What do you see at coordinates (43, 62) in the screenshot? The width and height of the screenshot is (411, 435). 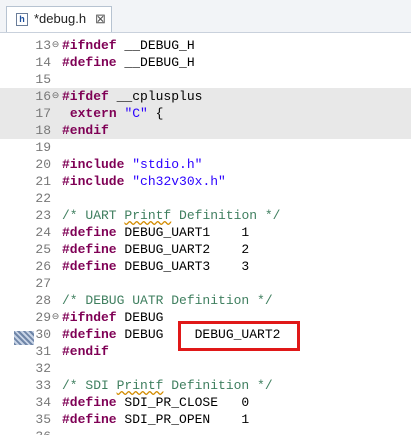 I see `line-number: 14` at bounding box center [43, 62].